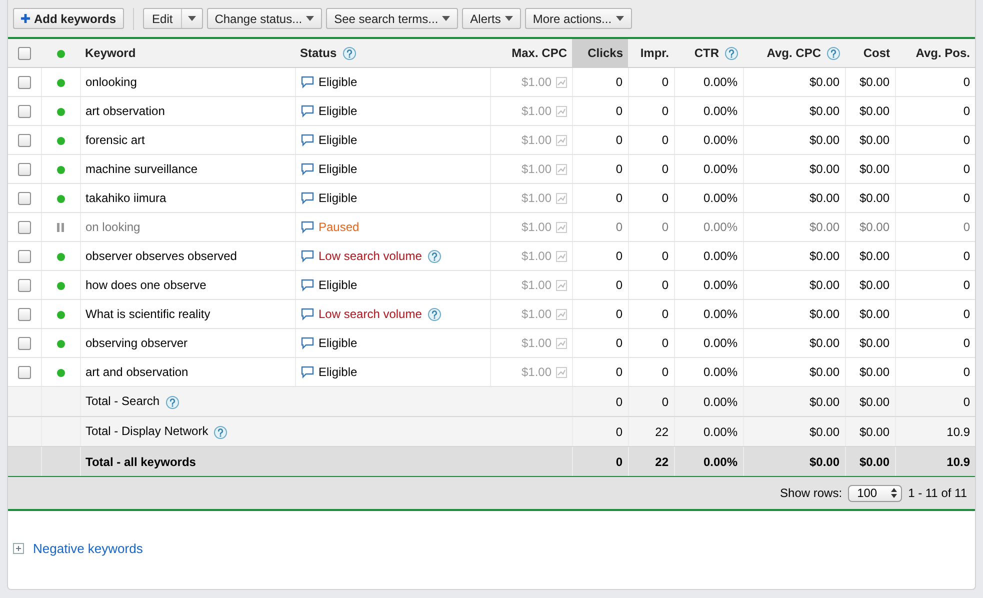 The height and width of the screenshot is (598, 983). What do you see at coordinates (708, 53) in the screenshot?
I see `column-header: CTR` at bounding box center [708, 53].